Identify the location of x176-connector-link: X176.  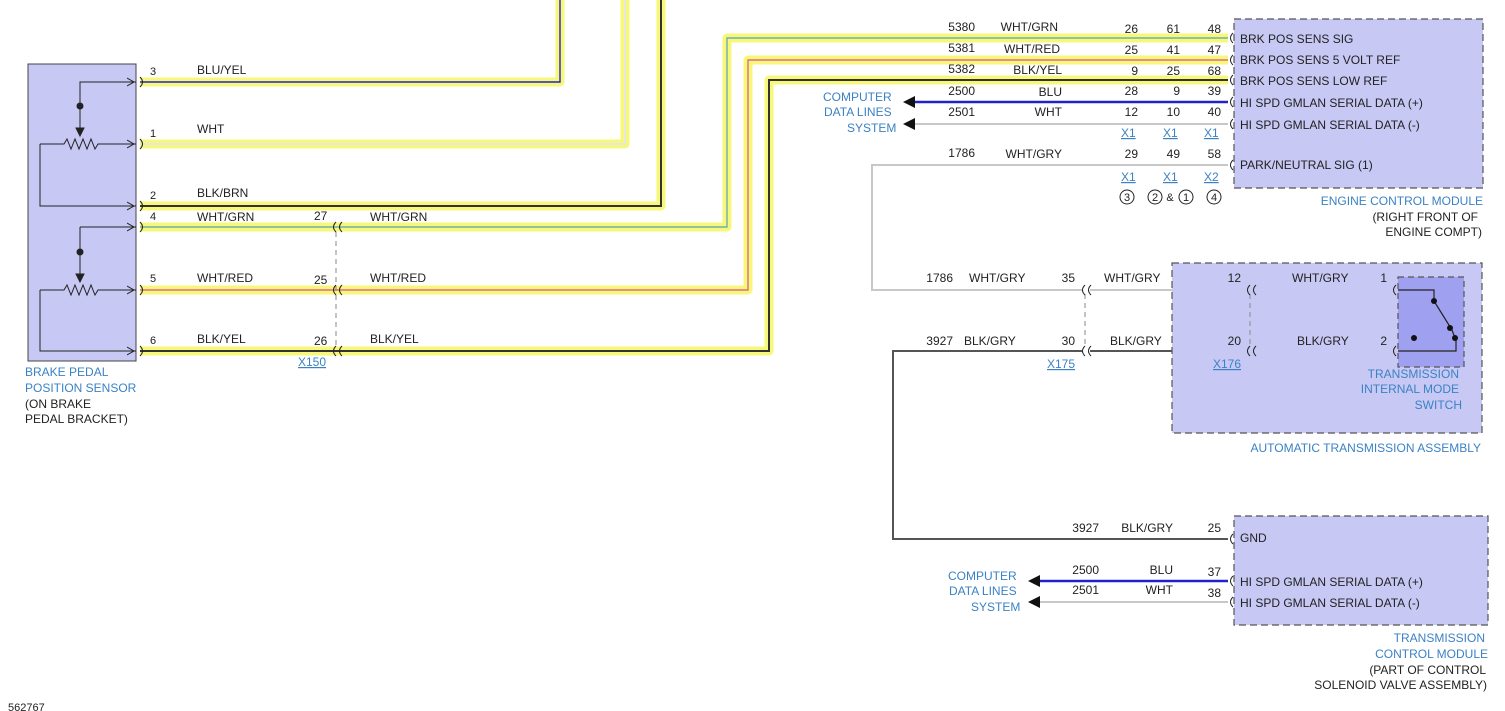
(1227, 364).